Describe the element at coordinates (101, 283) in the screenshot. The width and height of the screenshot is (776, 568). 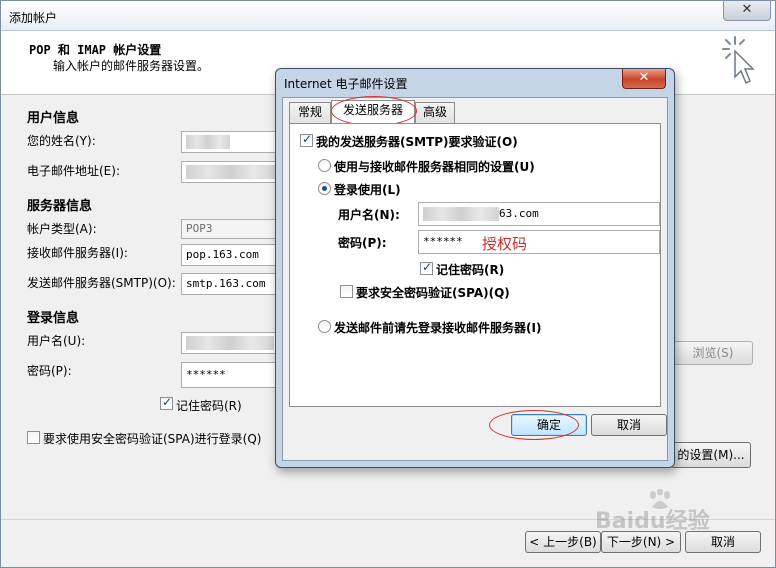
I see `outgoing-server-label: 发送邮件服务器(SMTP)(O):` at that location.